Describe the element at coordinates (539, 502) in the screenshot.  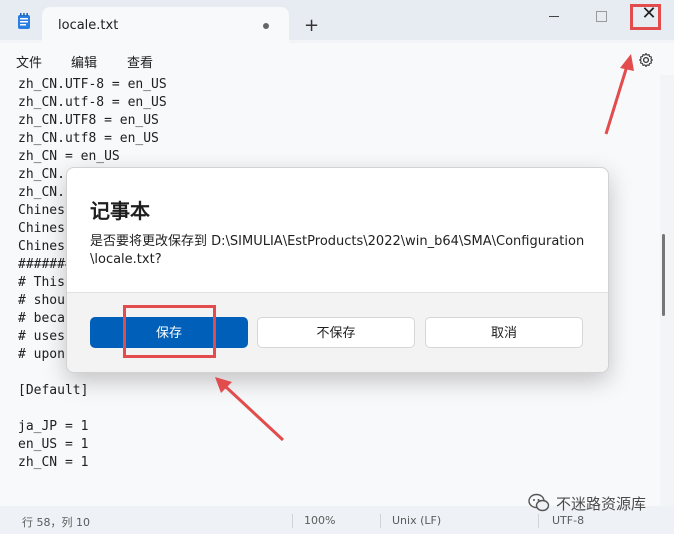
I see `wechat-icon` at that location.